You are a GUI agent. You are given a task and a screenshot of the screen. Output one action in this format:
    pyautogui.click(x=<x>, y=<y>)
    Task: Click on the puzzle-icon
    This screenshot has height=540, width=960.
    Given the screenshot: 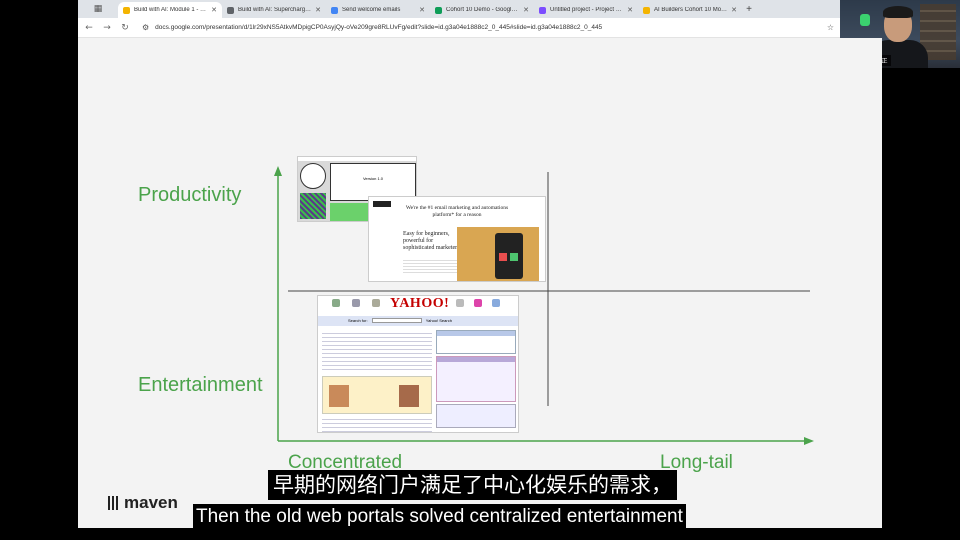 What is the action you would take?
    pyautogui.click(x=313, y=206)
    